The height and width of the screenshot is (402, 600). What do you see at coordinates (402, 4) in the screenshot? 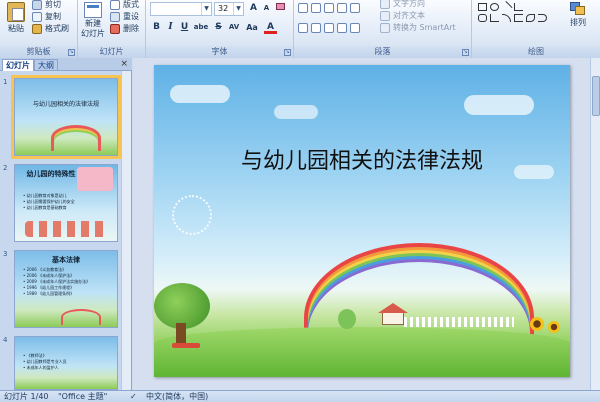
I see `text-direction-button: 文字方向` at bounding box center [402, 4].